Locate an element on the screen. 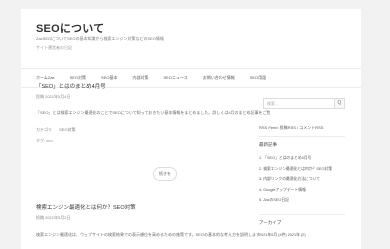  rss-feed-links: RSS Feed: 投稿RSS / コメントRSS is located at coordinates (291, 128).